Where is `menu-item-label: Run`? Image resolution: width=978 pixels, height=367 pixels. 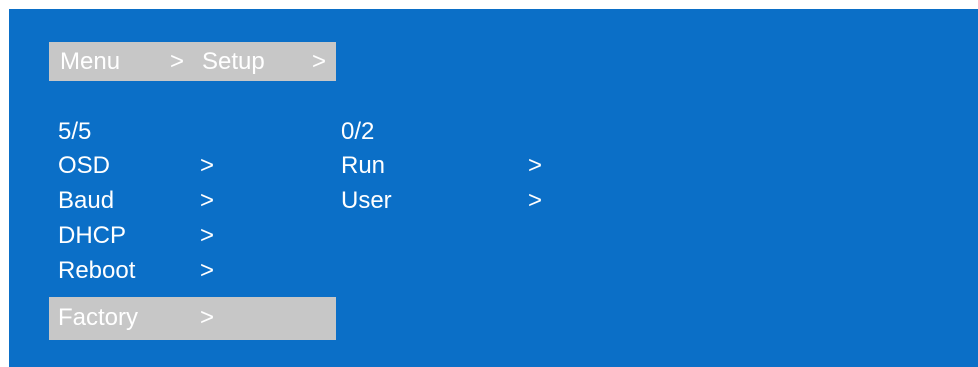 menu-item-label: Run is located at coordinates (363, 165).